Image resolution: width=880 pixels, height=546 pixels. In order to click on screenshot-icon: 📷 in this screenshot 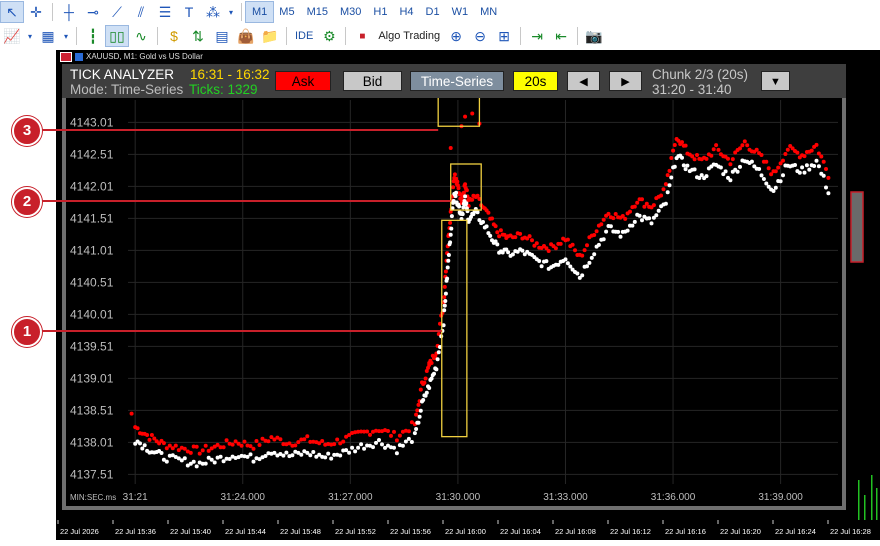, I will do `click(594, 36)`.